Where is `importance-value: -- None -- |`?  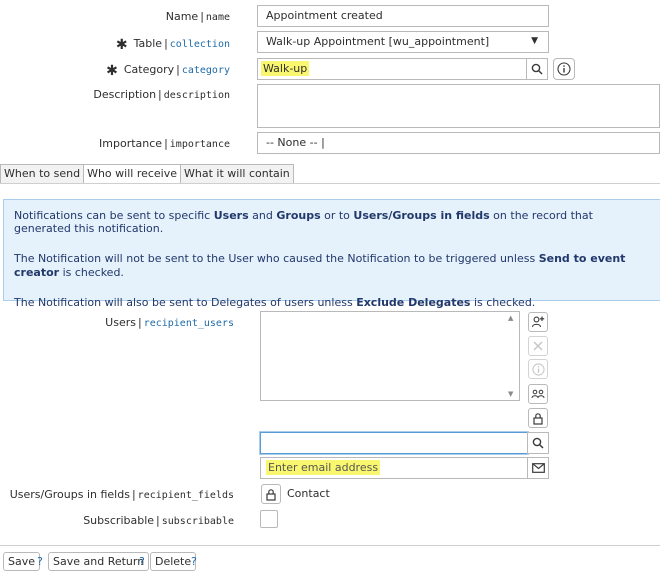
importance-value: -- None -- | is located at coordinates (295, 142).